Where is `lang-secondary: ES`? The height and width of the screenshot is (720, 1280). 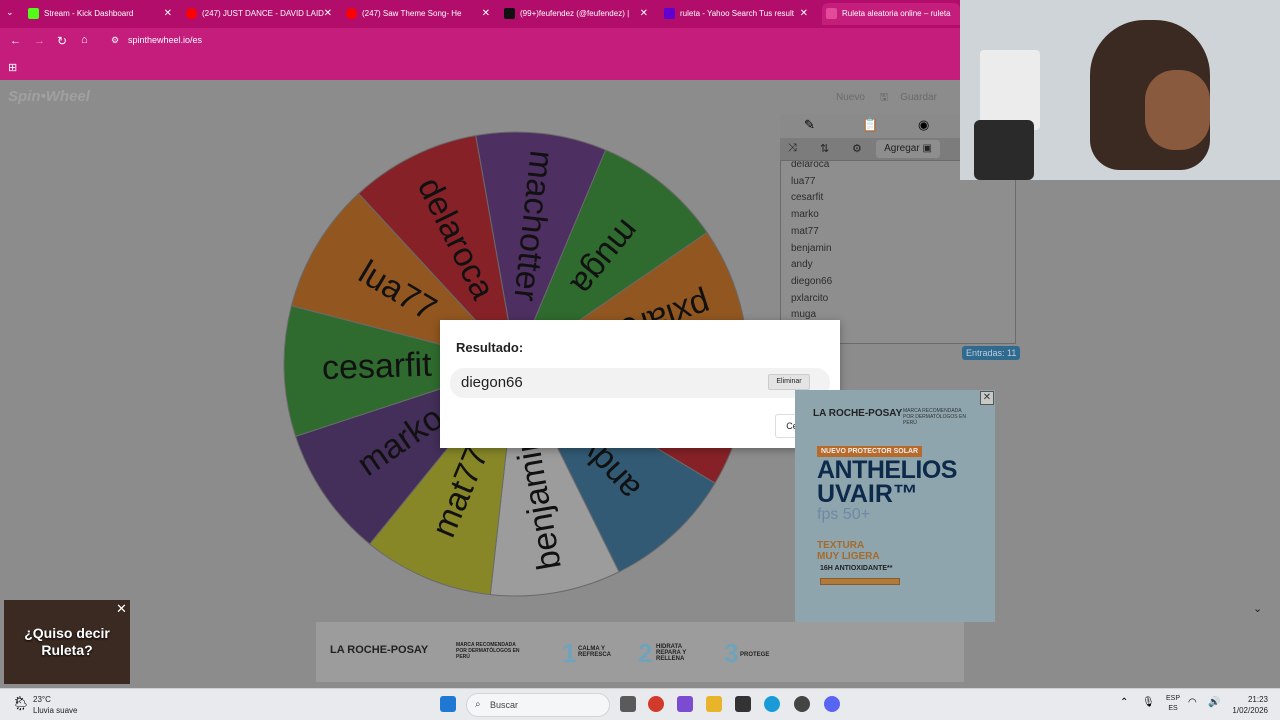
lang-secondary: ES is located at coordinates (1173, 708).